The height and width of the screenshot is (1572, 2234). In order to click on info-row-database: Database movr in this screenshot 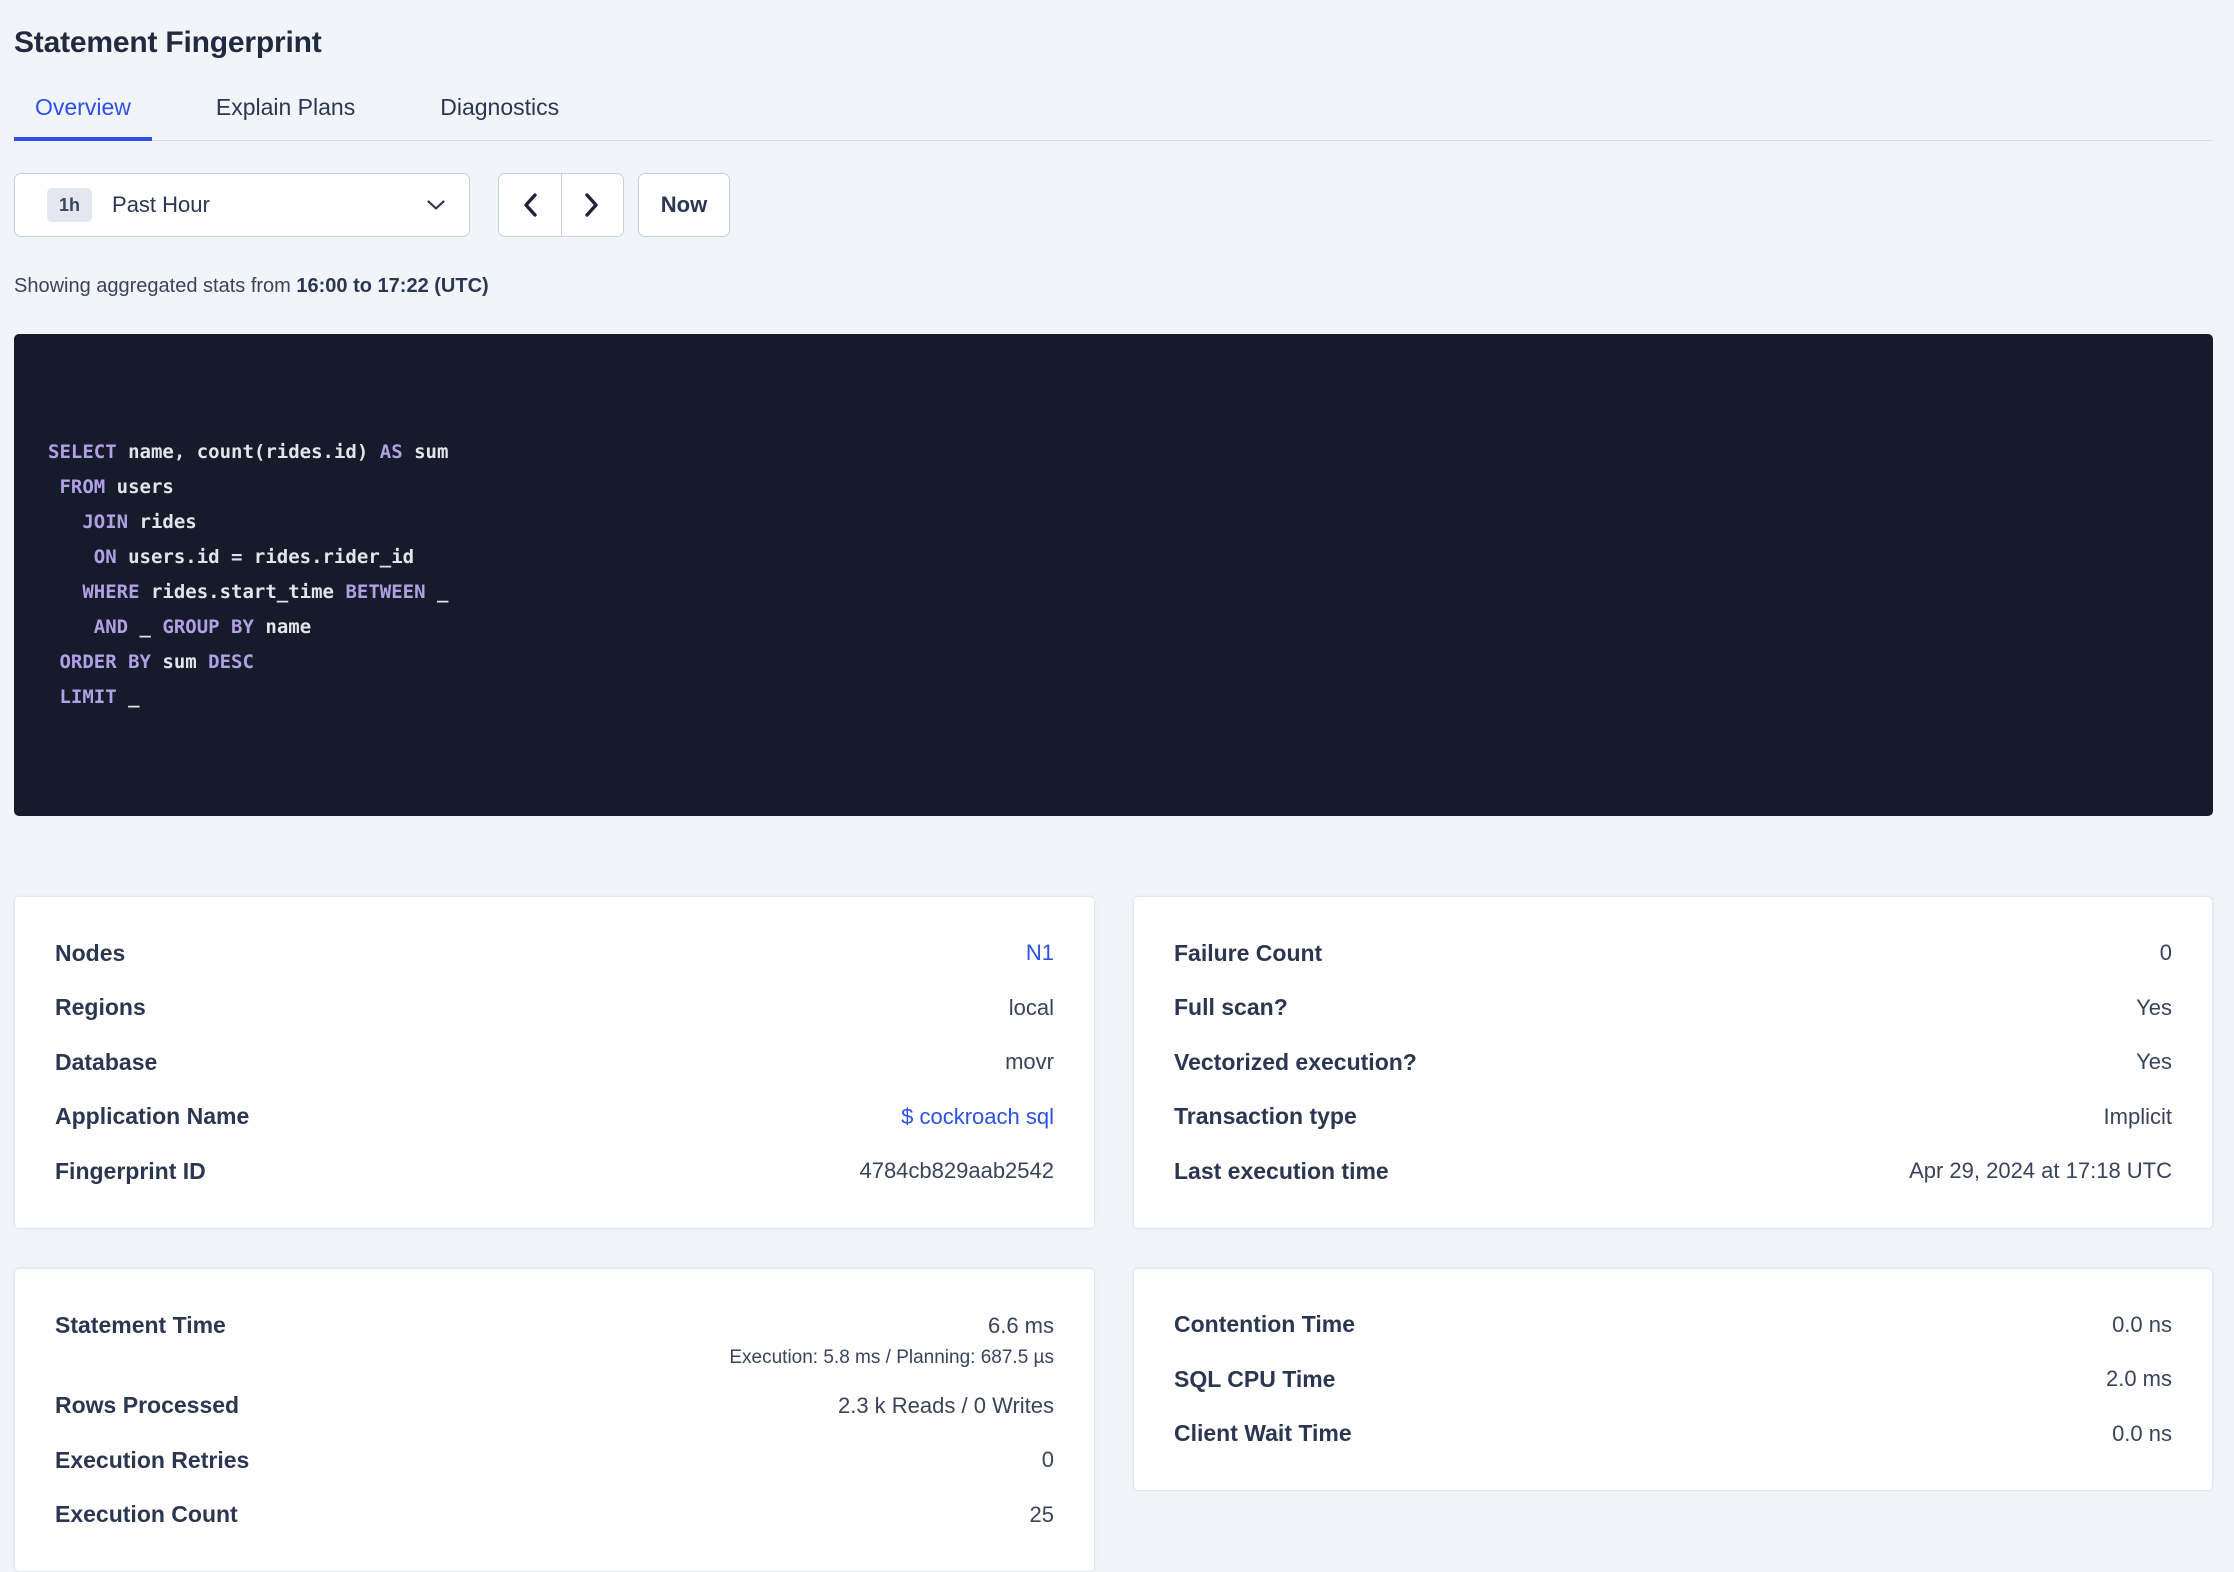, I will do `click(554, 1062)`.